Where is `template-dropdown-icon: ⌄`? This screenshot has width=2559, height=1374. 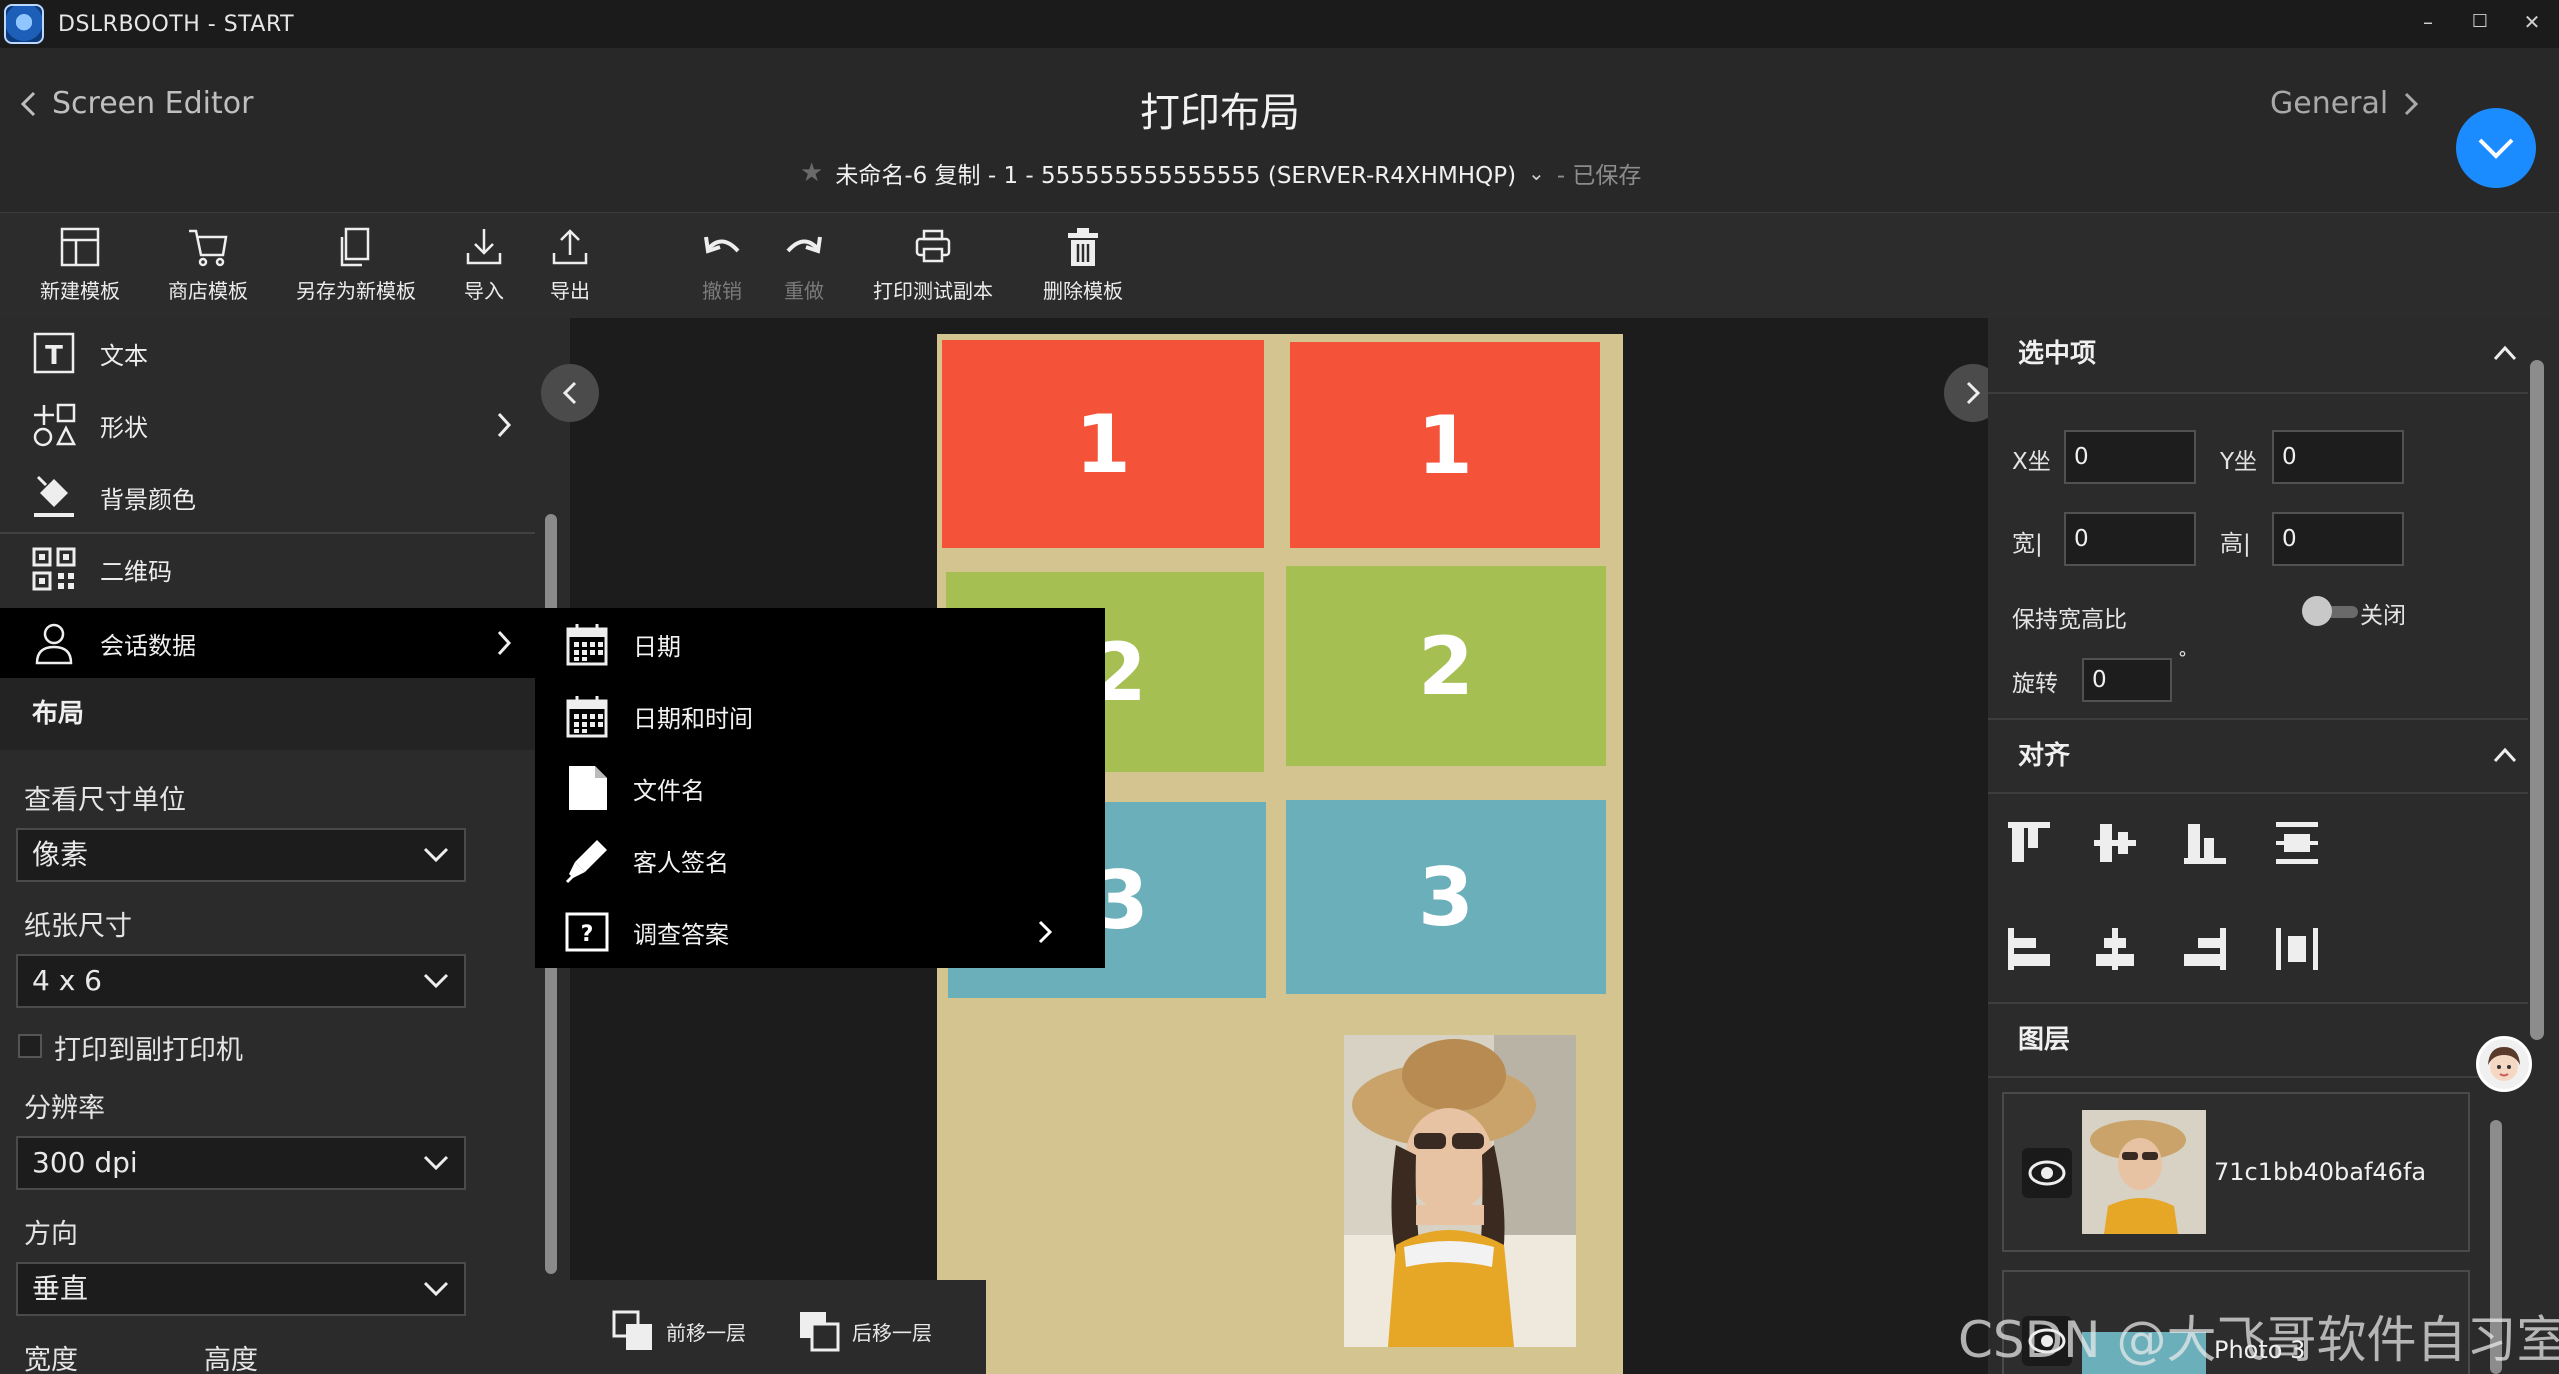 template-dropdown-icon: ⌄ is located at coordinates (1536, 173).